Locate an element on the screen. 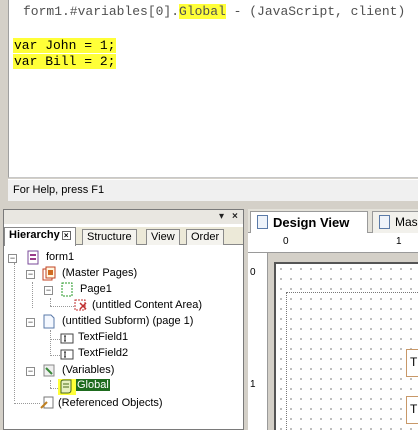 The image size is (418, 430). tab-design-view: Design View is located at coordinates (309, 222).